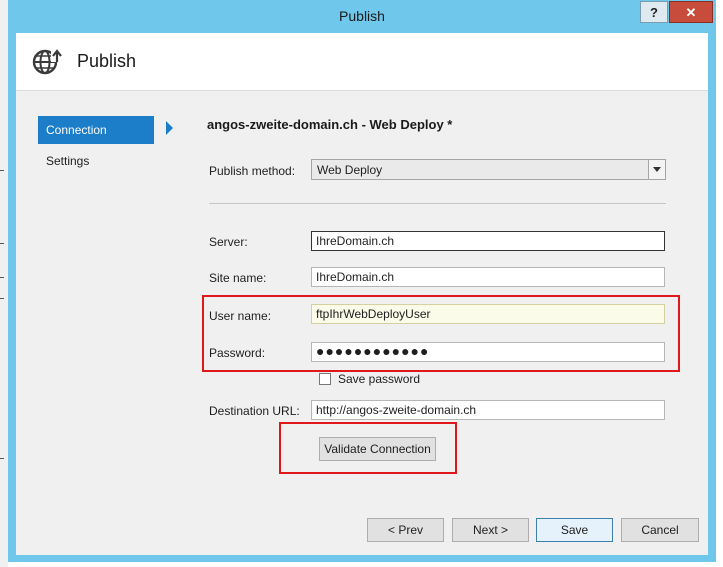 This screenshot has height=567, width=723. I want to click on divider, so click(437, 203).